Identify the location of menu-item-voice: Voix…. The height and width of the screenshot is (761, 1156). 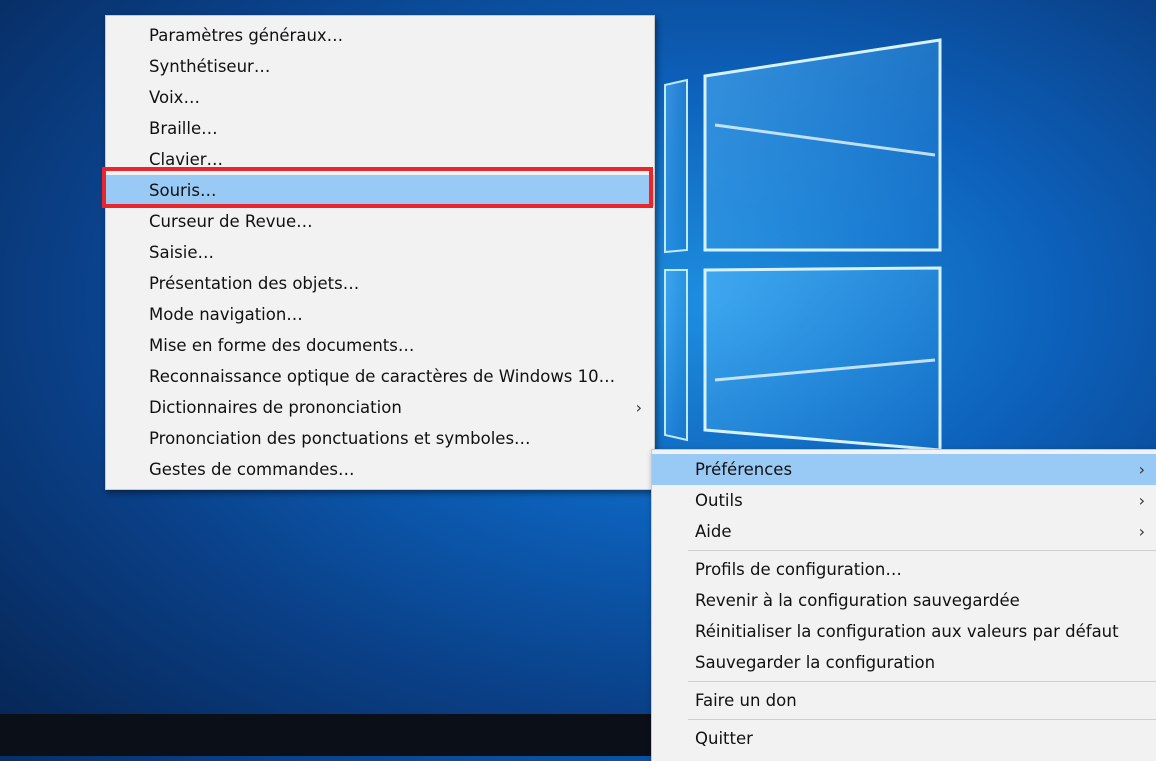
(380, 97).